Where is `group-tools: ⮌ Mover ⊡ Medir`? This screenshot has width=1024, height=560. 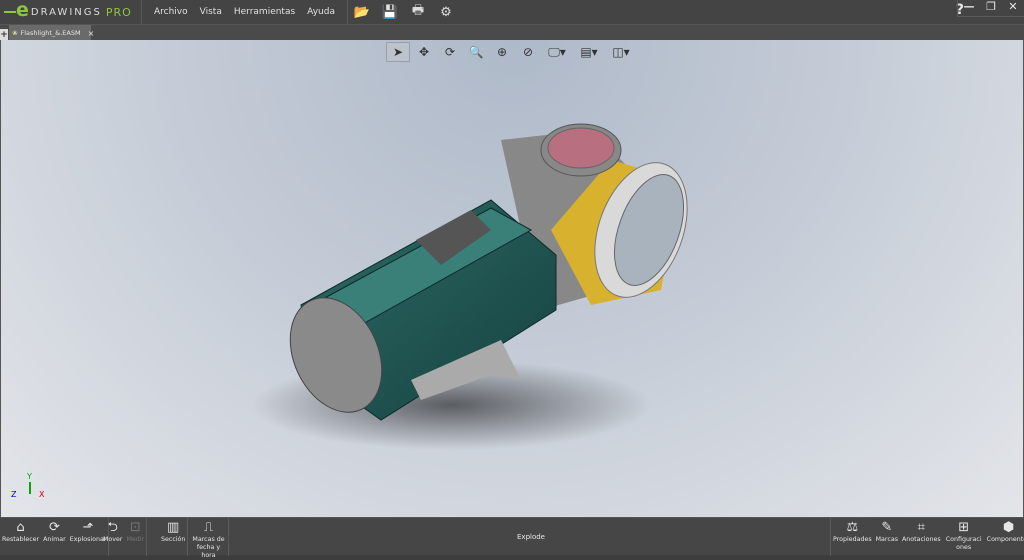 group-tools: ⮌ Mover ⊡ Medir is located at coordinates (124, 537).